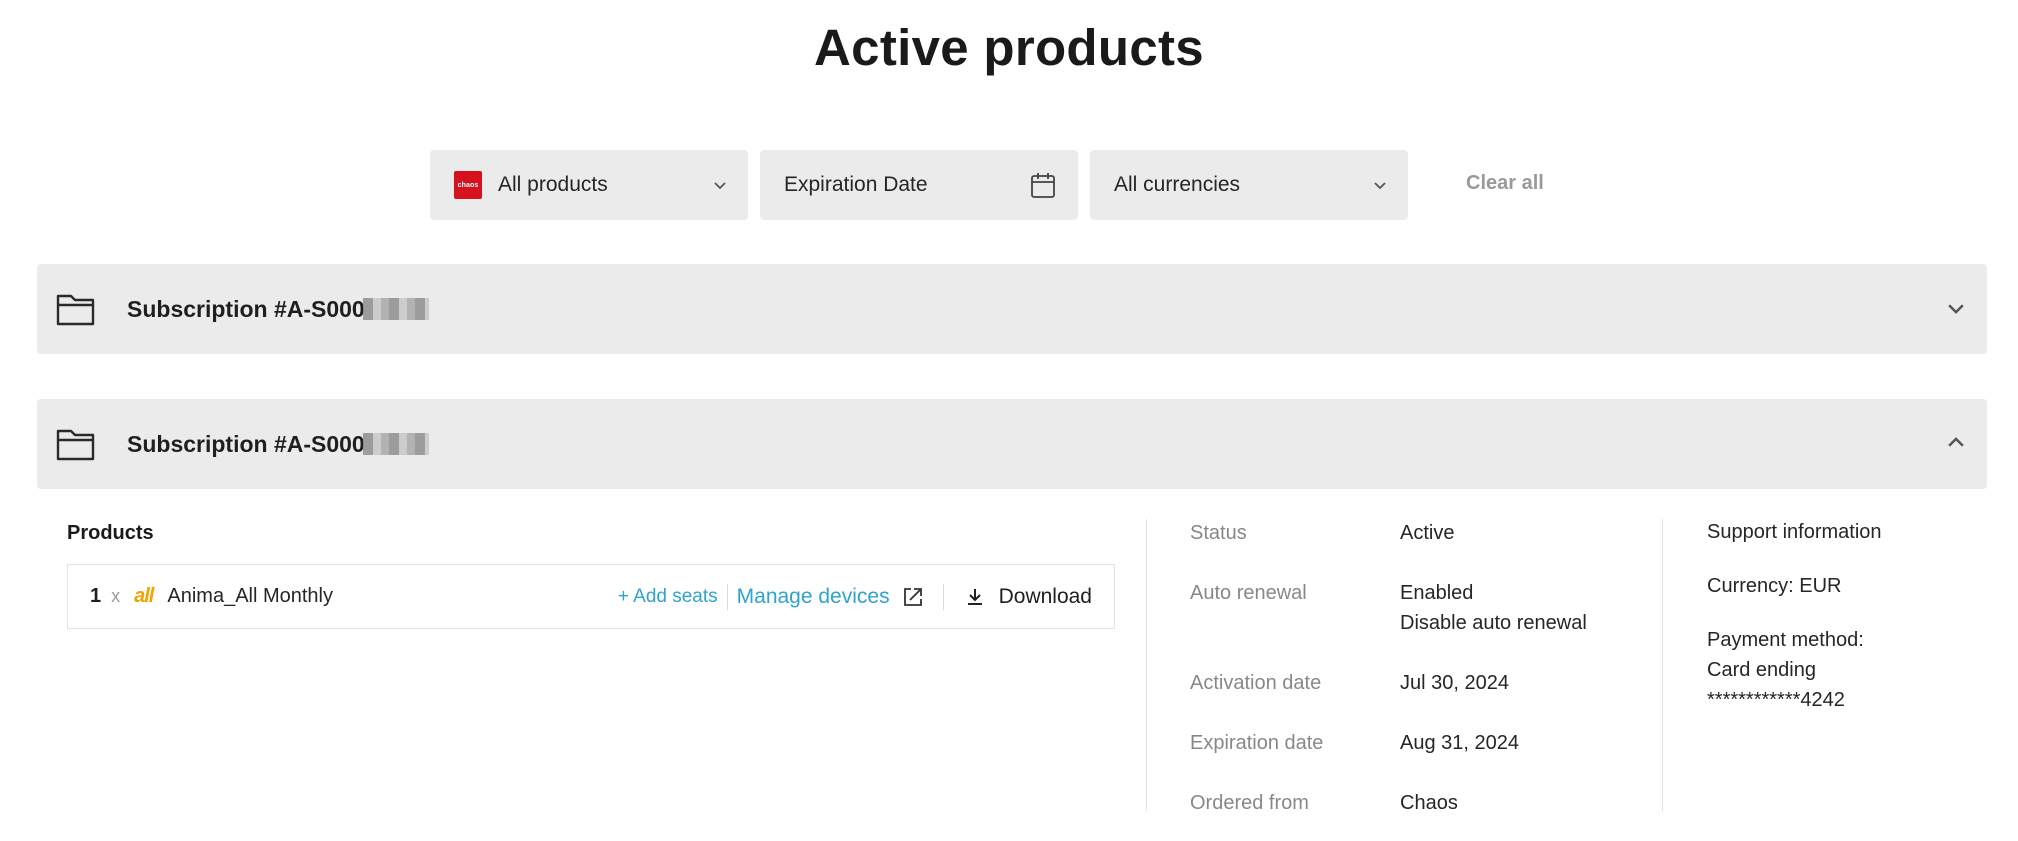 The width and height of the screenshot is (2018, 841). What do you see at coordinates (1009, 47) in the screenshot?
I see `page-title: Active products` at bounding box center [1009, 47].